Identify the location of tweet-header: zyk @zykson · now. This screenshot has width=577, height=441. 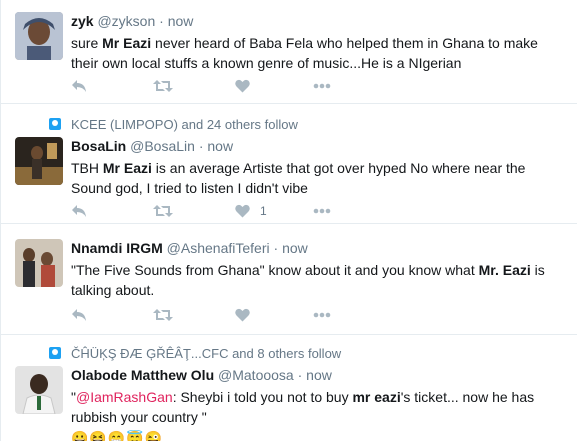
(319, 21).